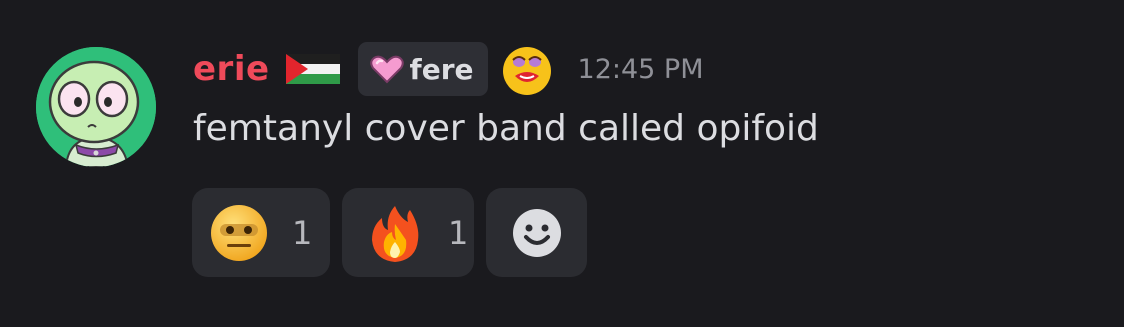 This screenshot has height=327, width=1124. I want to click on add-reaction-button, so click(536, 232).